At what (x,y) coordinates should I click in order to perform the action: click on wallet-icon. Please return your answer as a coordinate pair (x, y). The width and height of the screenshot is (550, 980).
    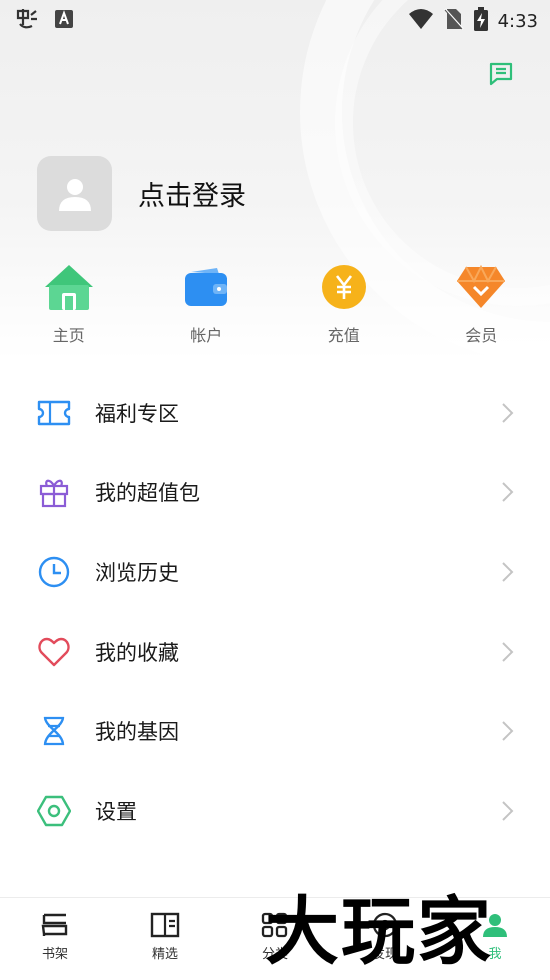
    Looking at the image, I should click on (206, 287).